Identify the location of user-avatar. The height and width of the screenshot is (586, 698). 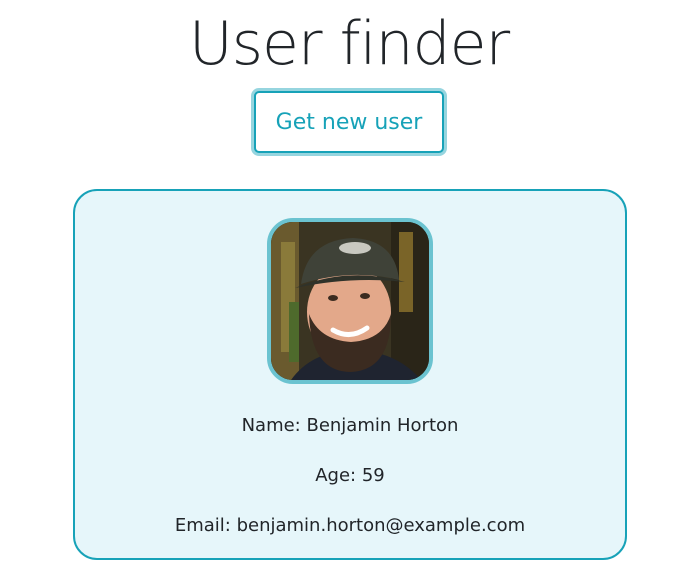
(350, 301).